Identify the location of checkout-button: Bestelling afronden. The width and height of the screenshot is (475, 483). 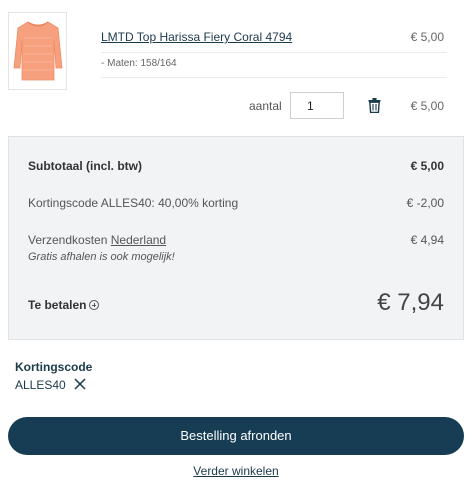
(236, 436).